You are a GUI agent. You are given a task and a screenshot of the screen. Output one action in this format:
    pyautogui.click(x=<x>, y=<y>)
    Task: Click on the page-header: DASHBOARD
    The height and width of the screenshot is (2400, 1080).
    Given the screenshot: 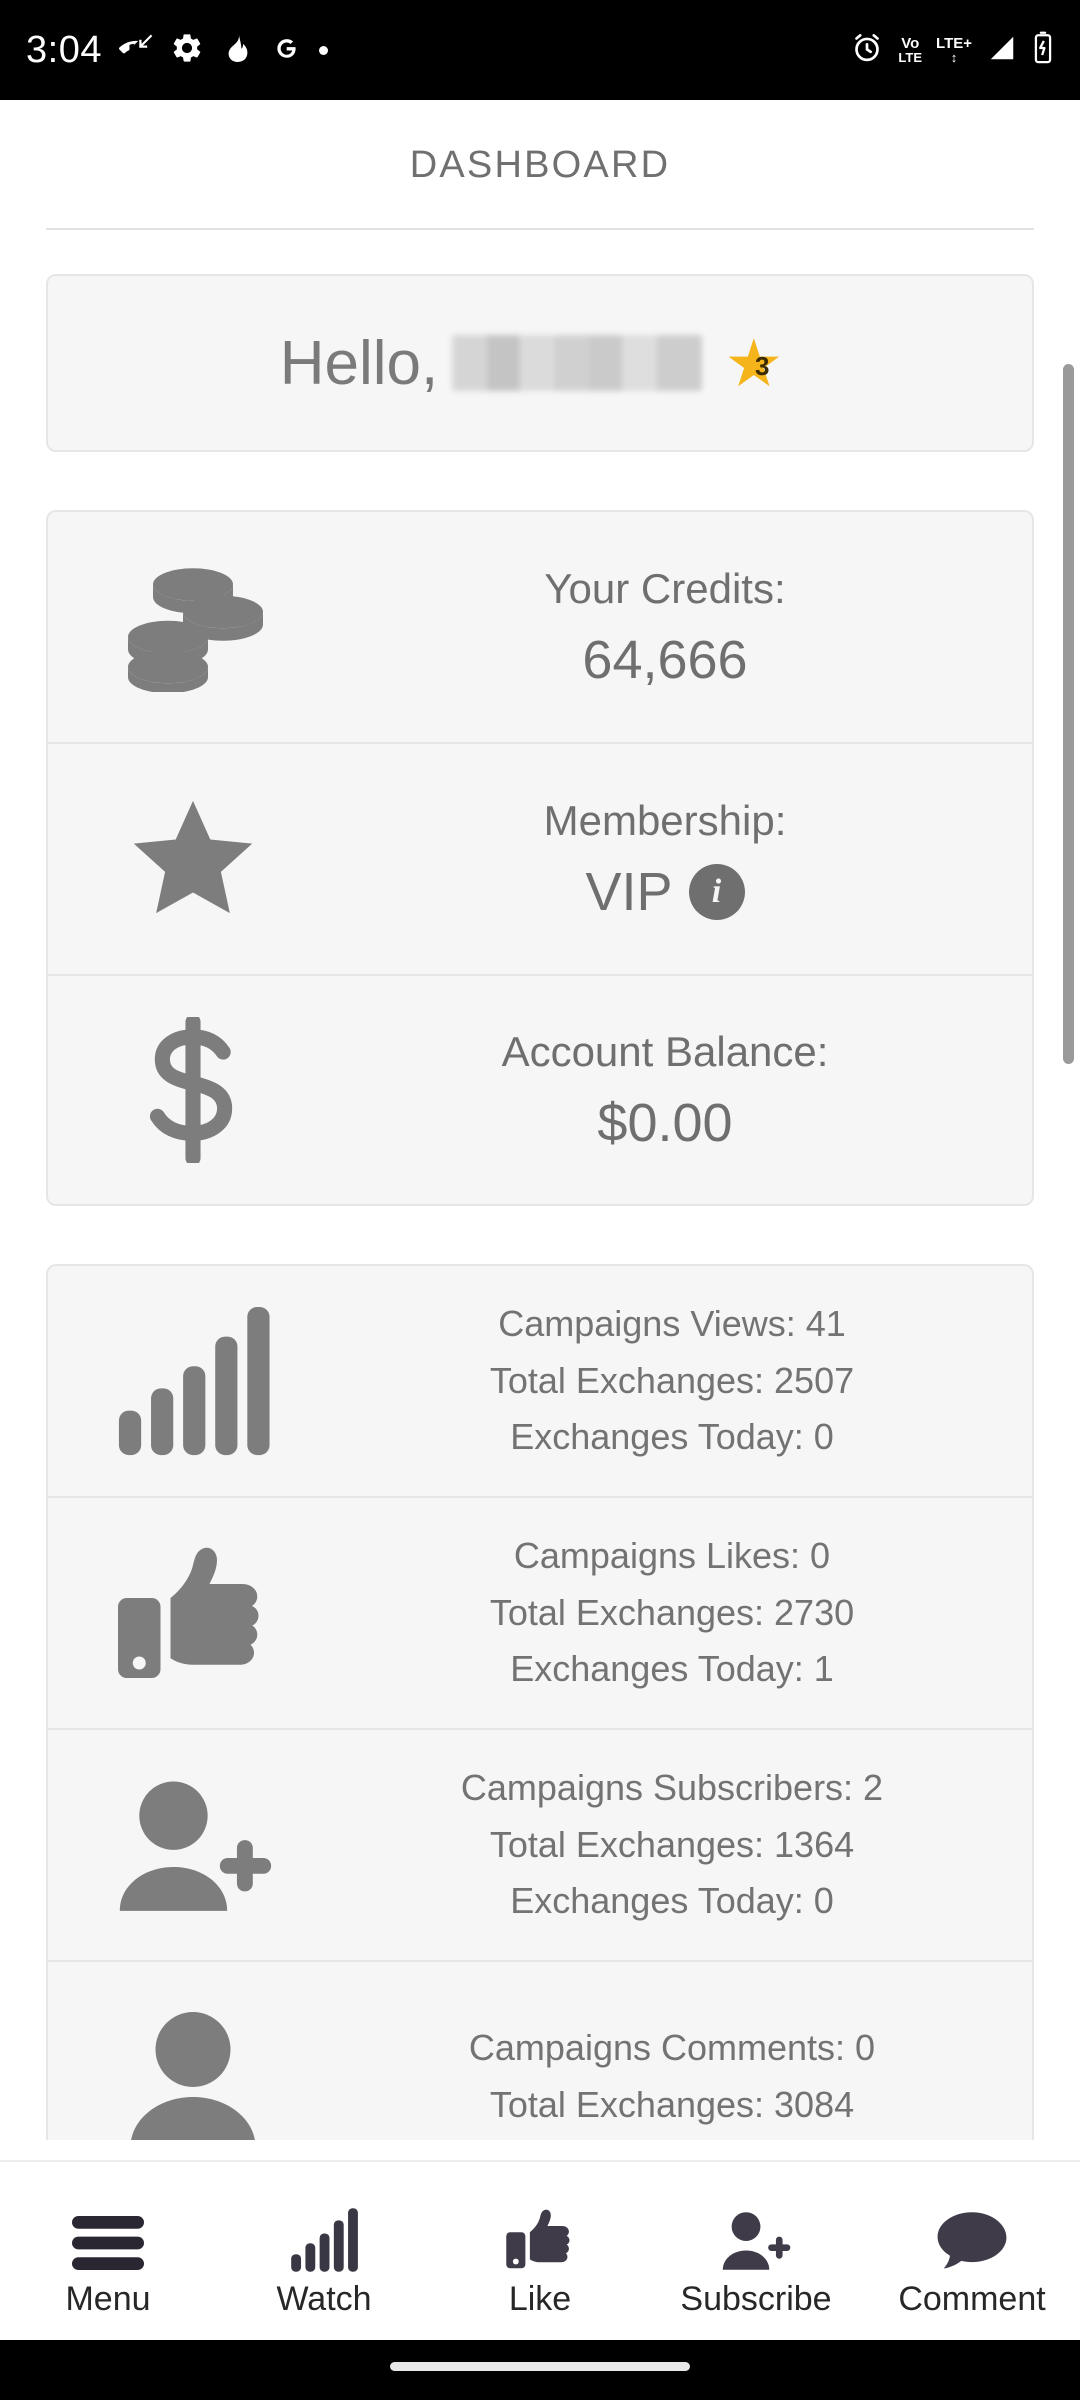 What is the action you would take?
    pyautogui.click(x=540, y=165)
    